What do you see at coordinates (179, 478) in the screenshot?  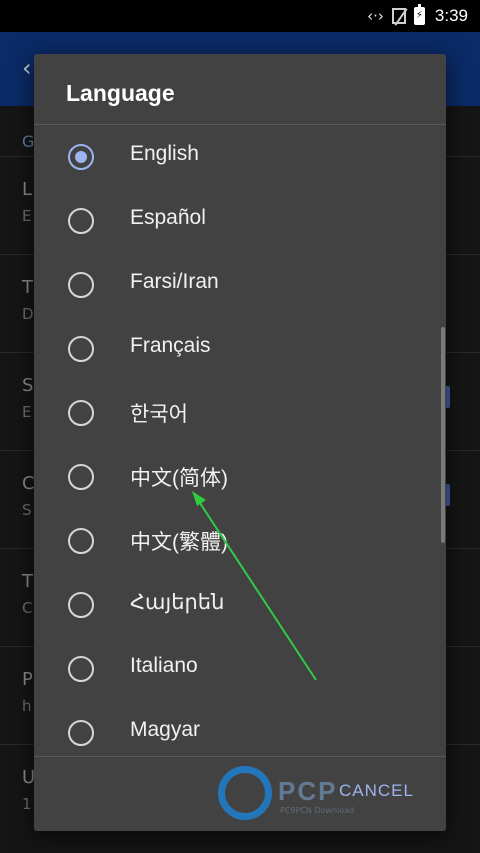 I see `language-option-label: 中文(简体)` at bounding box center [179, 478].